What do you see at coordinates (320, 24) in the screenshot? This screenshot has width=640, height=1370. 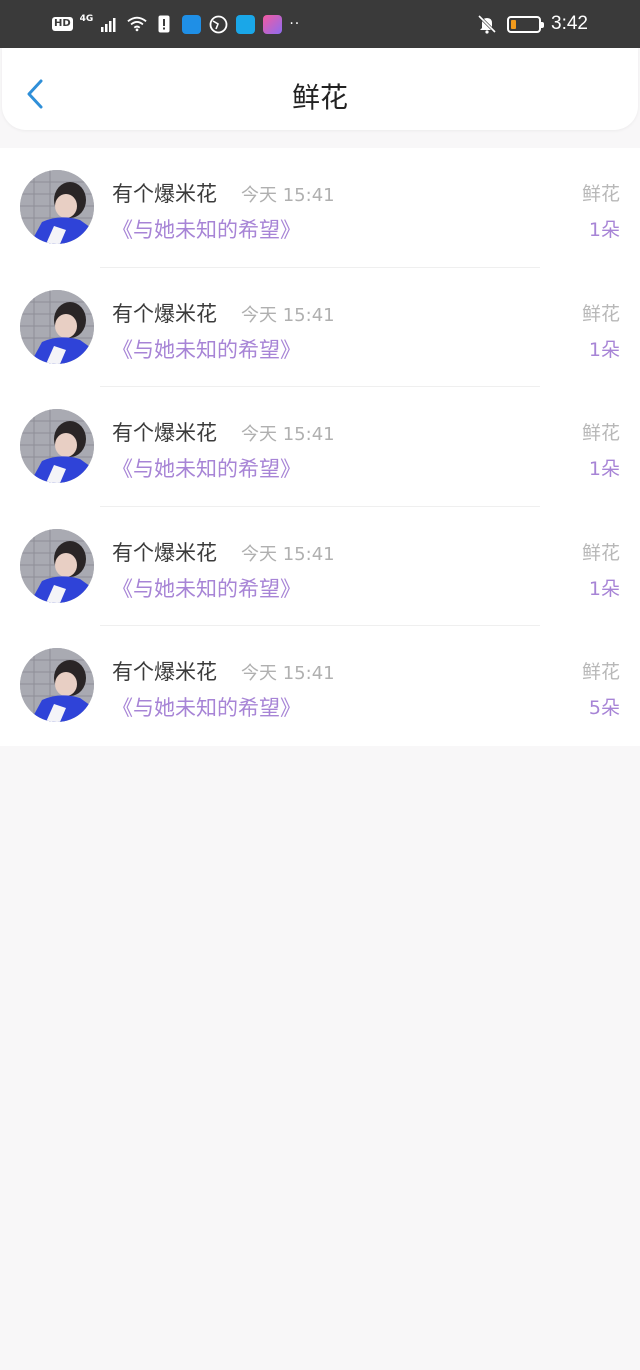 I see `status-bar: HD 4G ·· 3:42` at bounding box center [320, 24].